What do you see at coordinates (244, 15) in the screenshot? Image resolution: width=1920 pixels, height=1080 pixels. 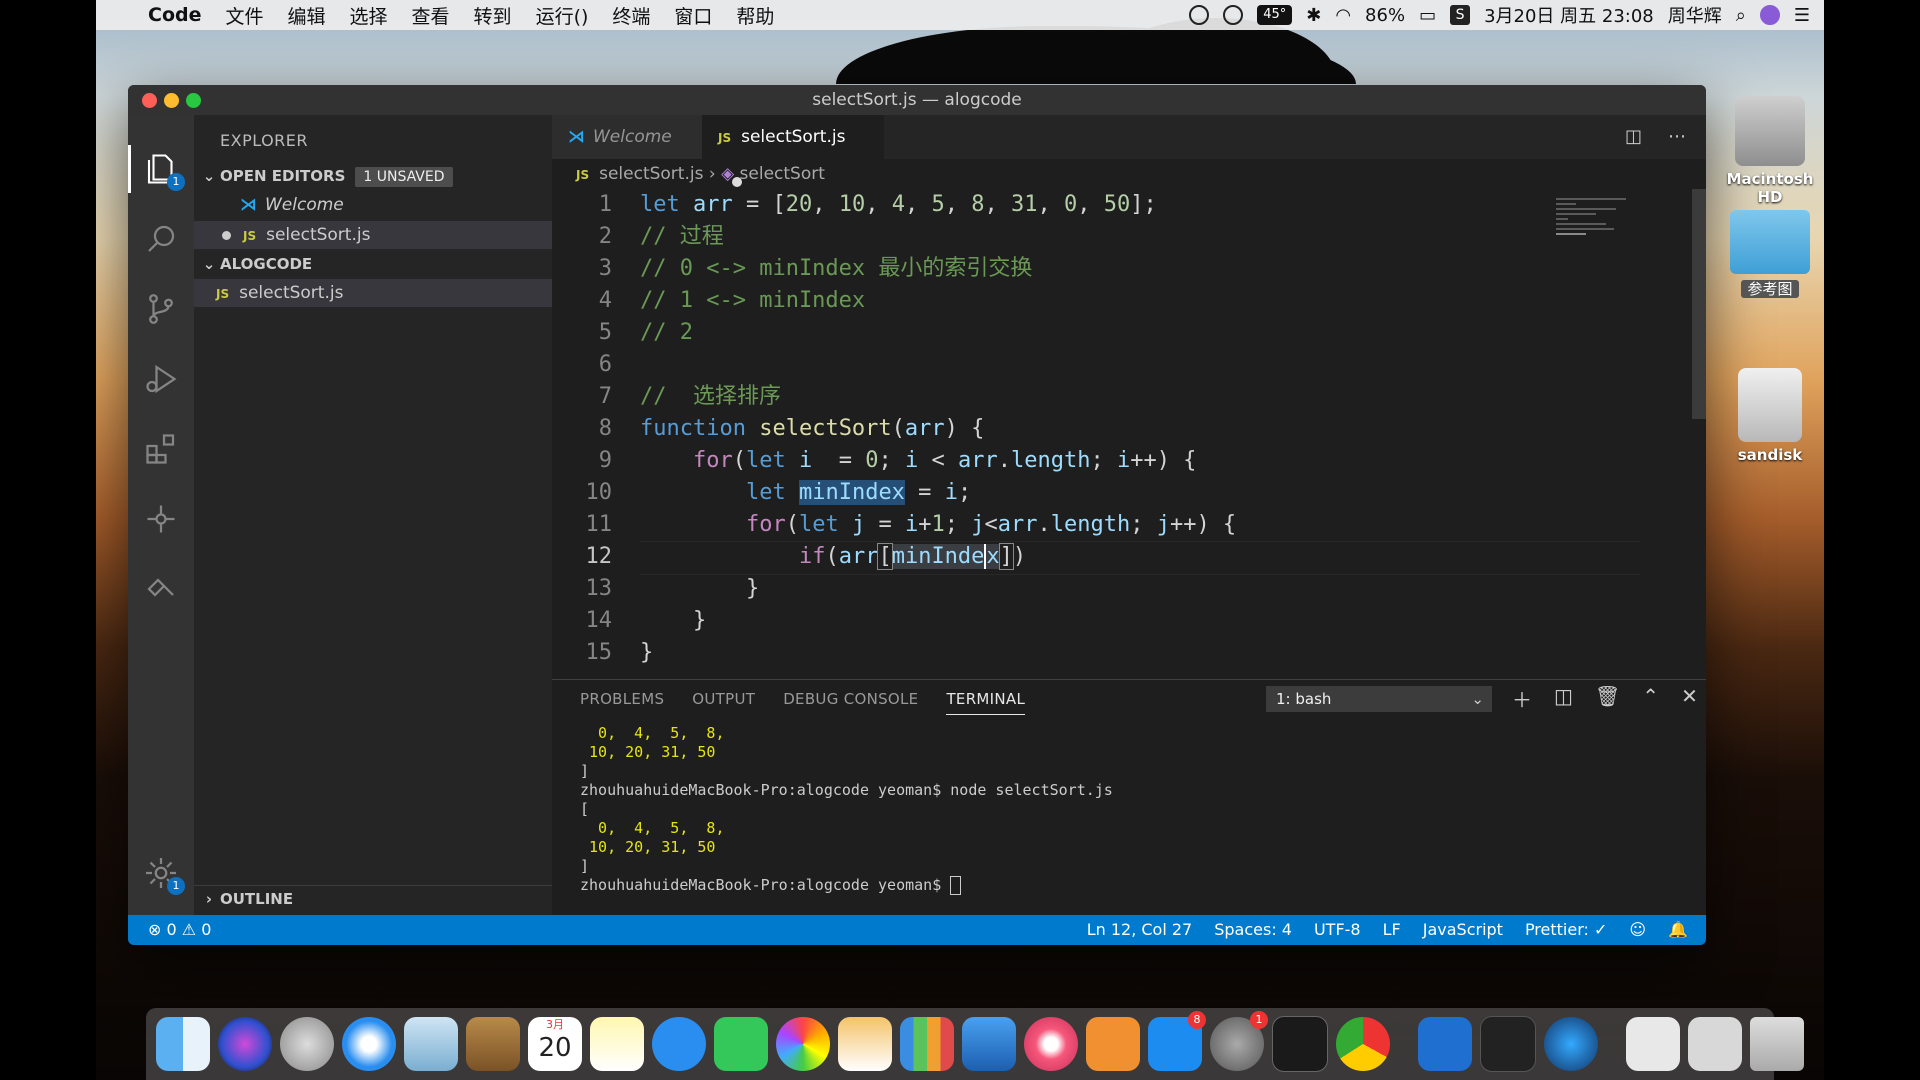 I see `menu-file: 文件` at bounding box center [244, 15].